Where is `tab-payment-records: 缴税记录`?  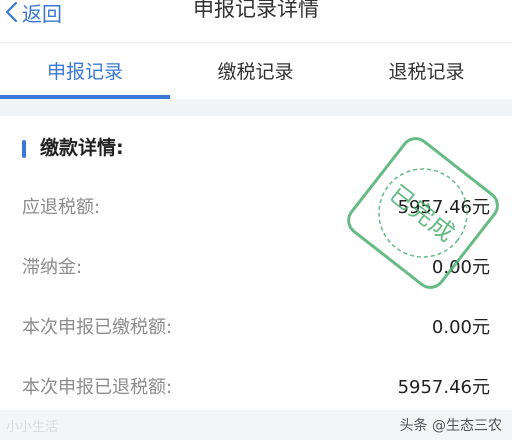
tab-payment-records: 缴税记录 is located at coordinates (255, 70).